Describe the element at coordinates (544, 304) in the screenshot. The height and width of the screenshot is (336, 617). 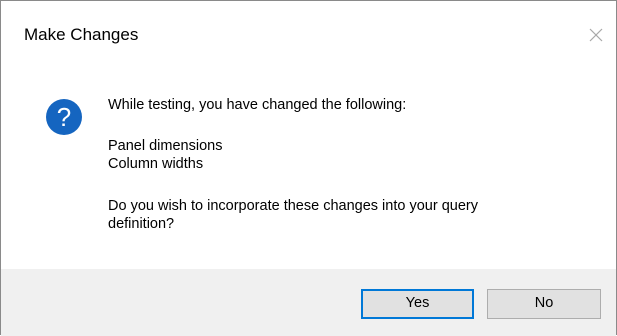
I see `no-button: No` at that location.